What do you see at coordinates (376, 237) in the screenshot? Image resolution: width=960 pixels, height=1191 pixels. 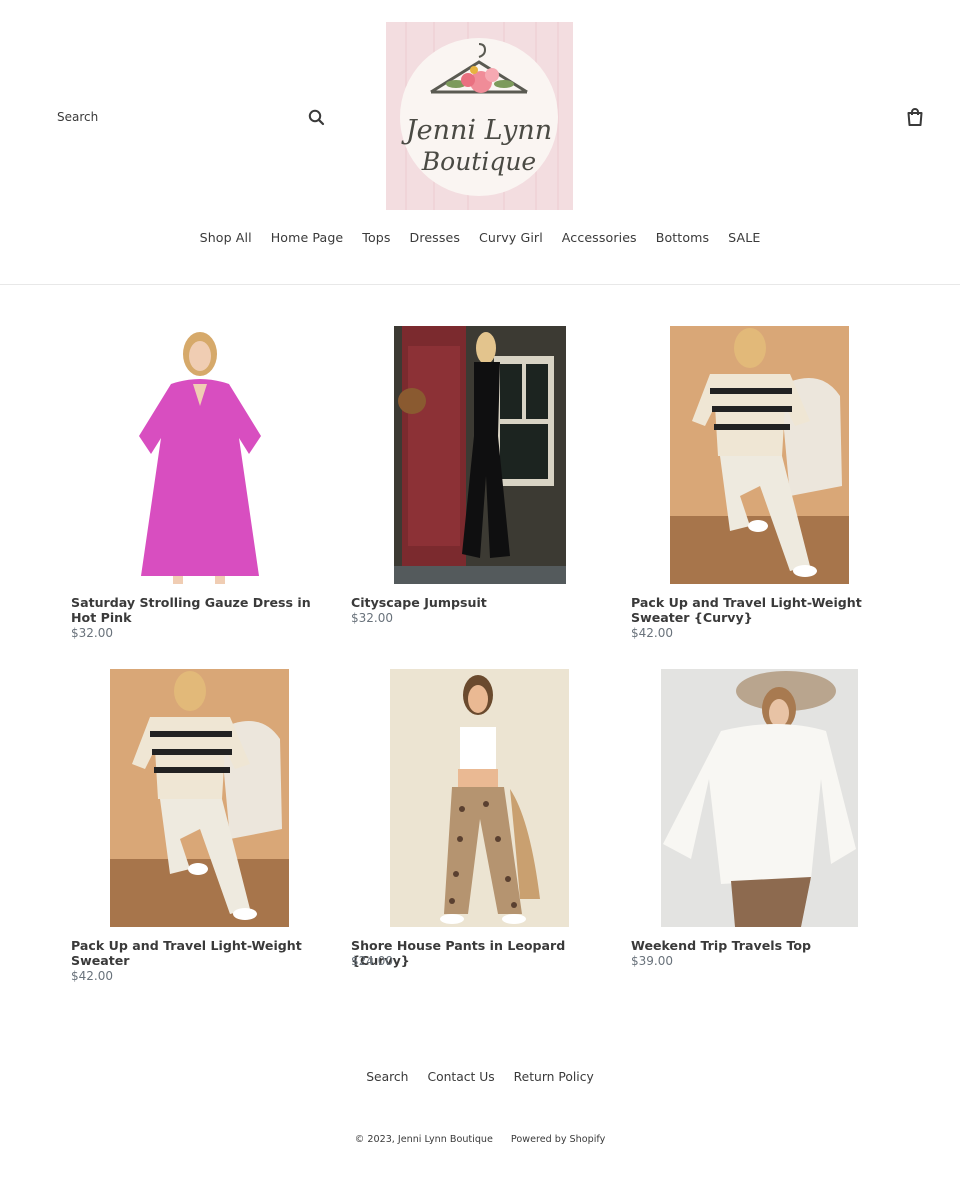 I see `nav-item-tops: Tops` at bounding box center [376, 237].